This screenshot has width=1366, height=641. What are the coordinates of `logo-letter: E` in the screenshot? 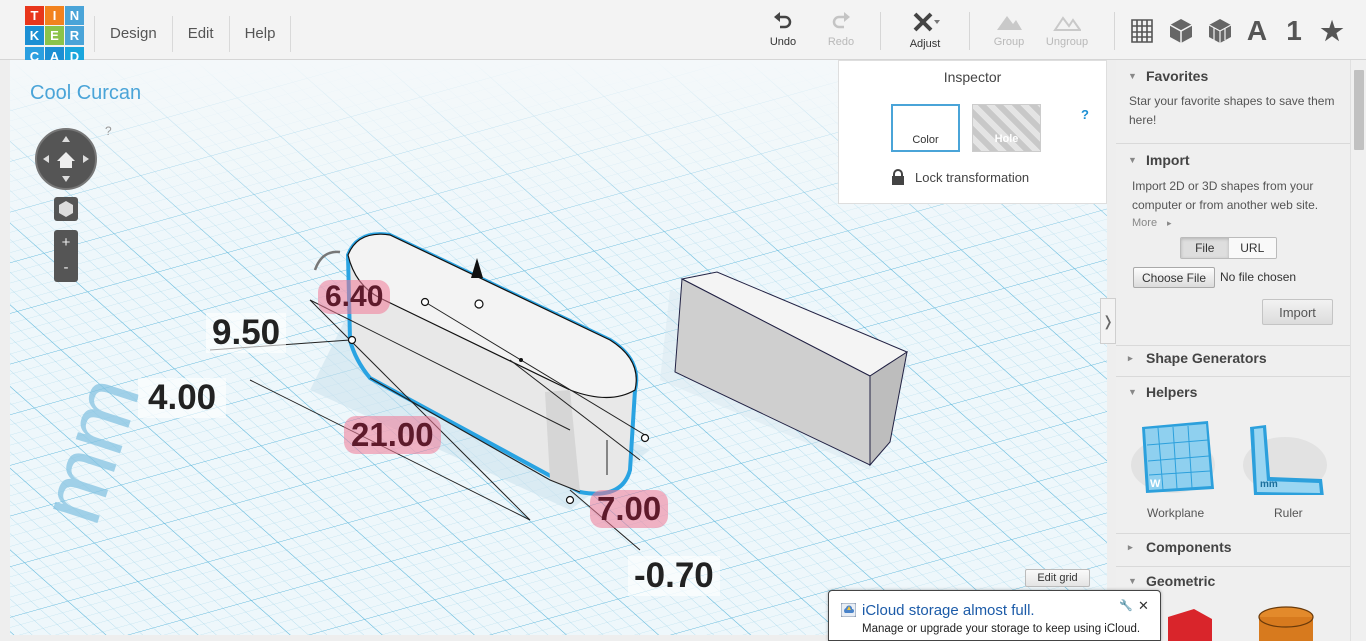 It's located at (54, 36).